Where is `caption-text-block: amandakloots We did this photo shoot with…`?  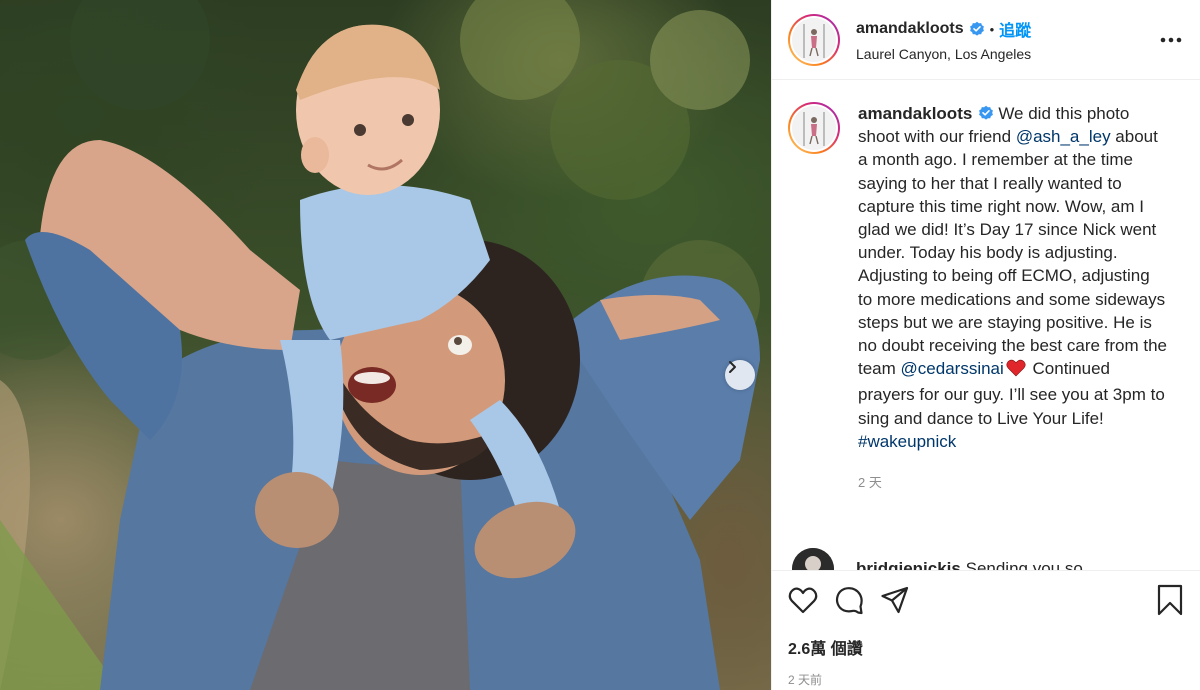 caption-text-block: amandakloots We did this photo shoot with… is located at coordinates (1013, 298).